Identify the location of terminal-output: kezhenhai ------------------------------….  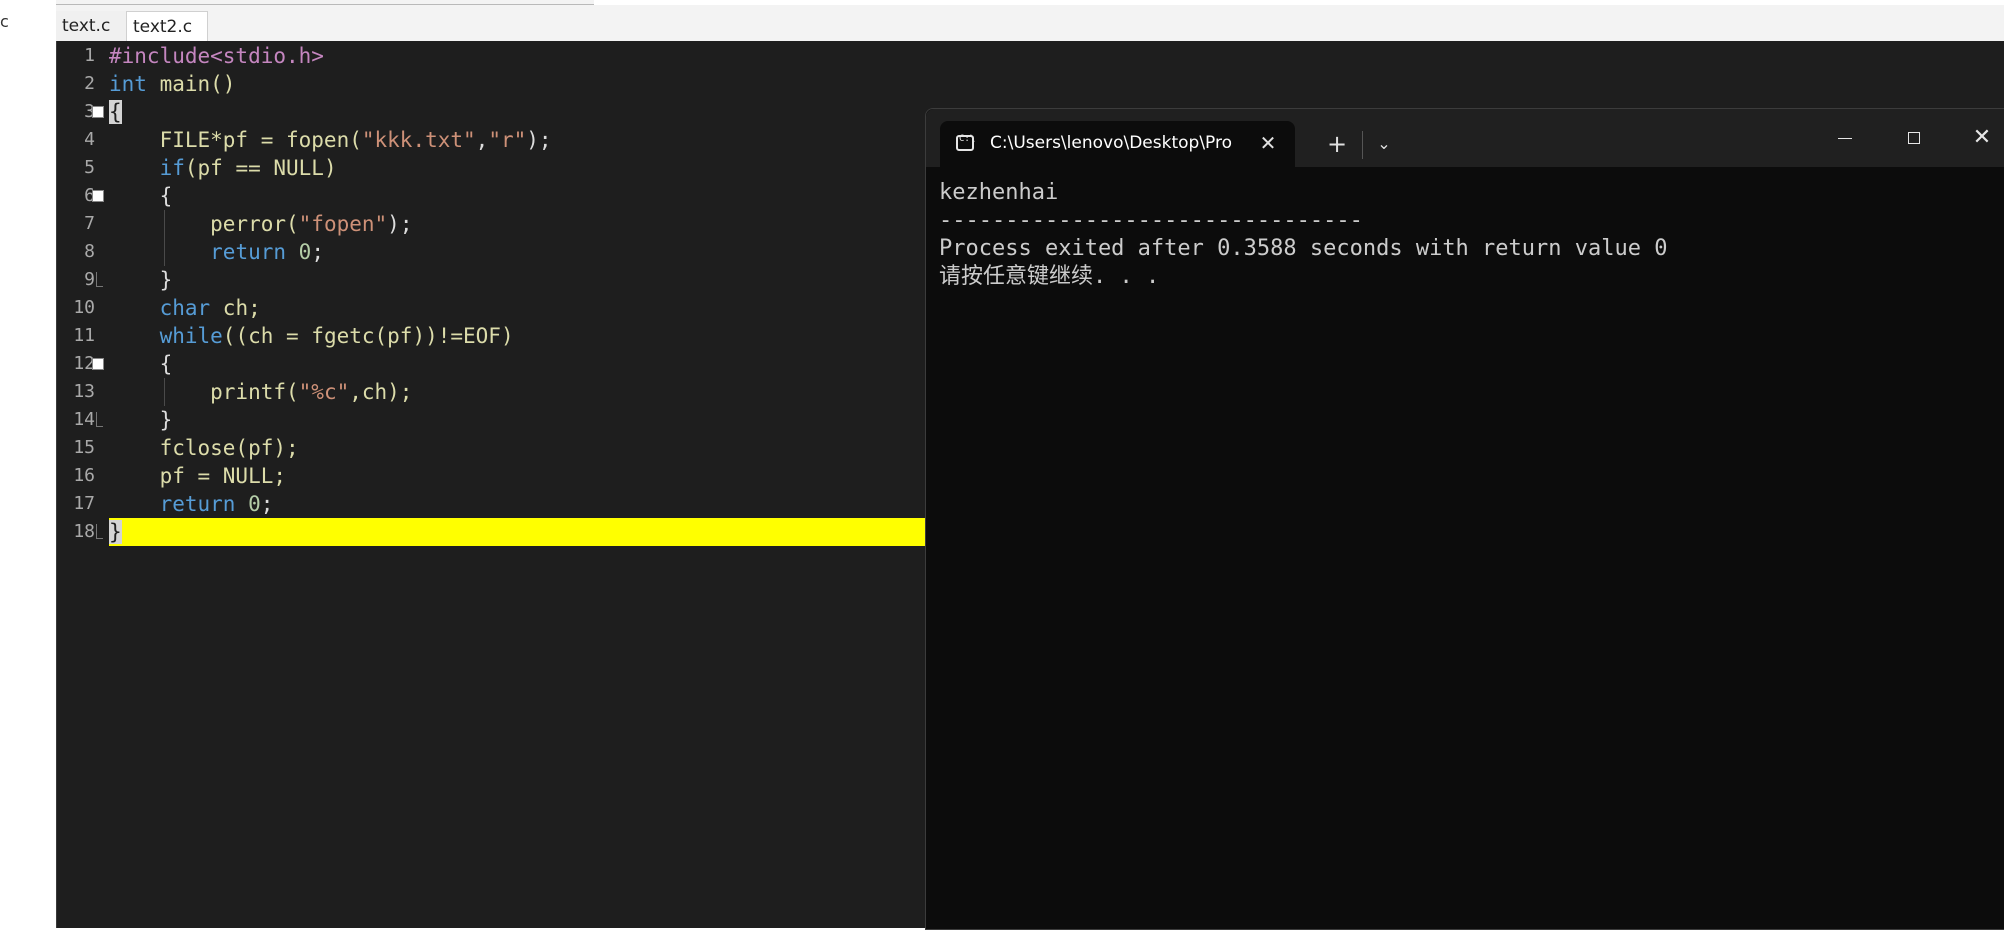
(1464, 235).